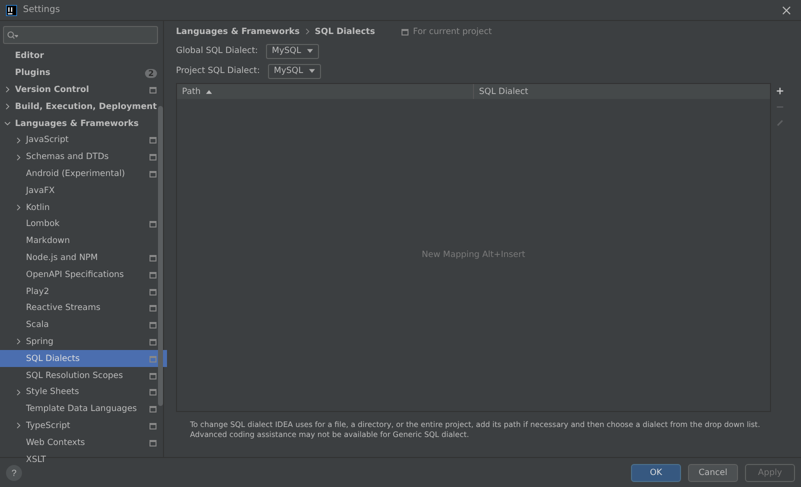 Image resolution: width=801 pixels, height=487 pixels. Describe the element at coordinates (83, 342) in the screenshot. I see `settings-tree-item: Spring` at that location.